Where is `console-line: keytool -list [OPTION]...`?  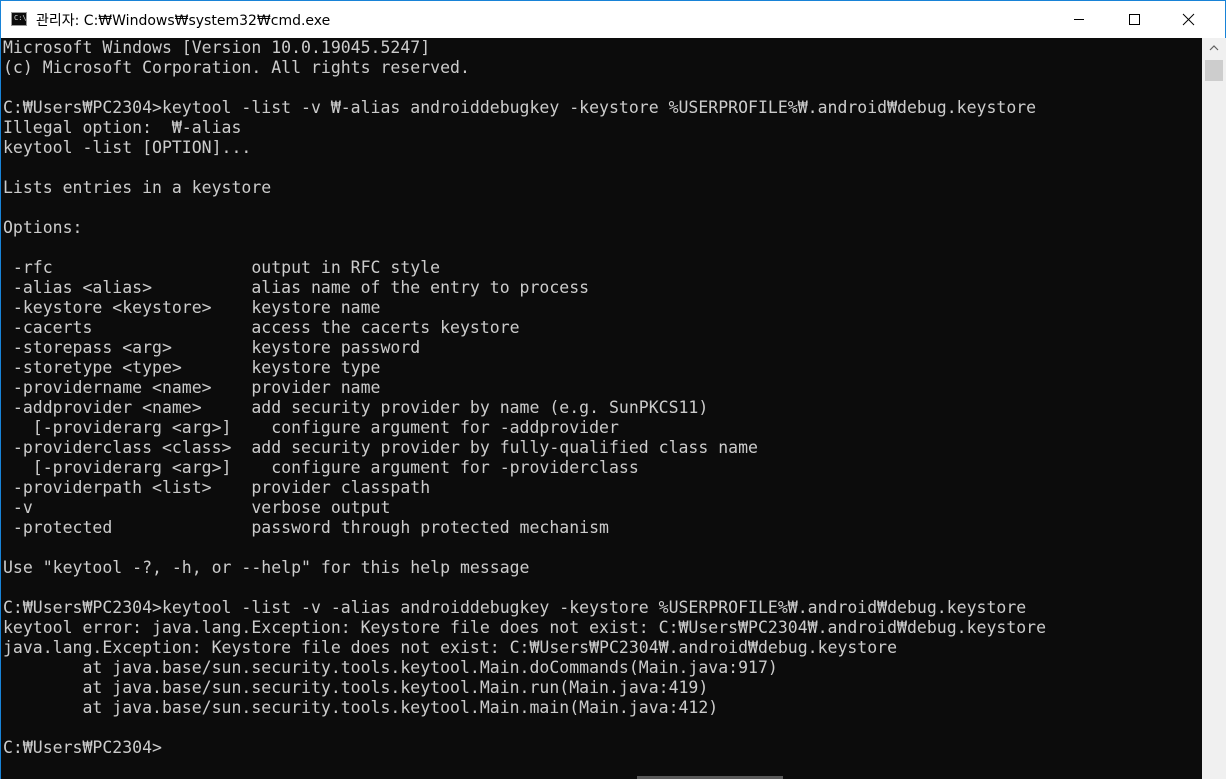
console-line: keytool -list [OPTION]... is located at coordinates (127, 147).